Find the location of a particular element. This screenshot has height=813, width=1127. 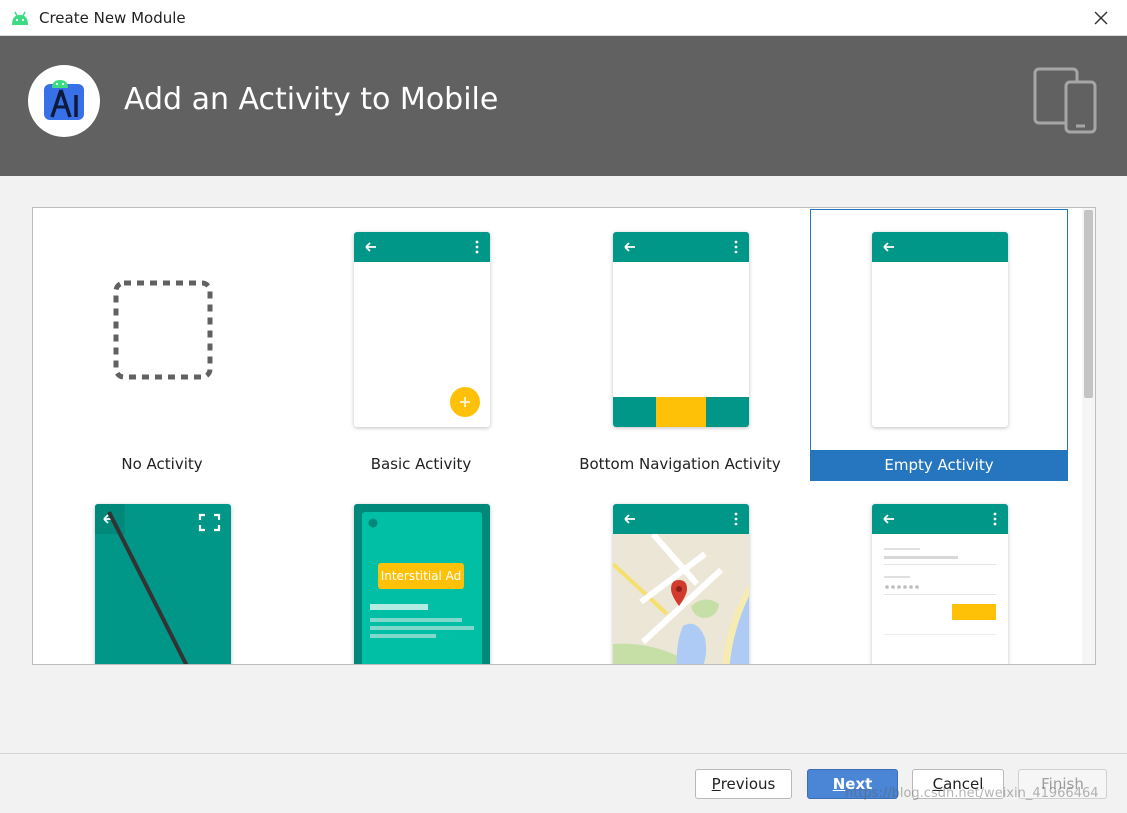

no-activity-icon is located at coordinates (163, 330).